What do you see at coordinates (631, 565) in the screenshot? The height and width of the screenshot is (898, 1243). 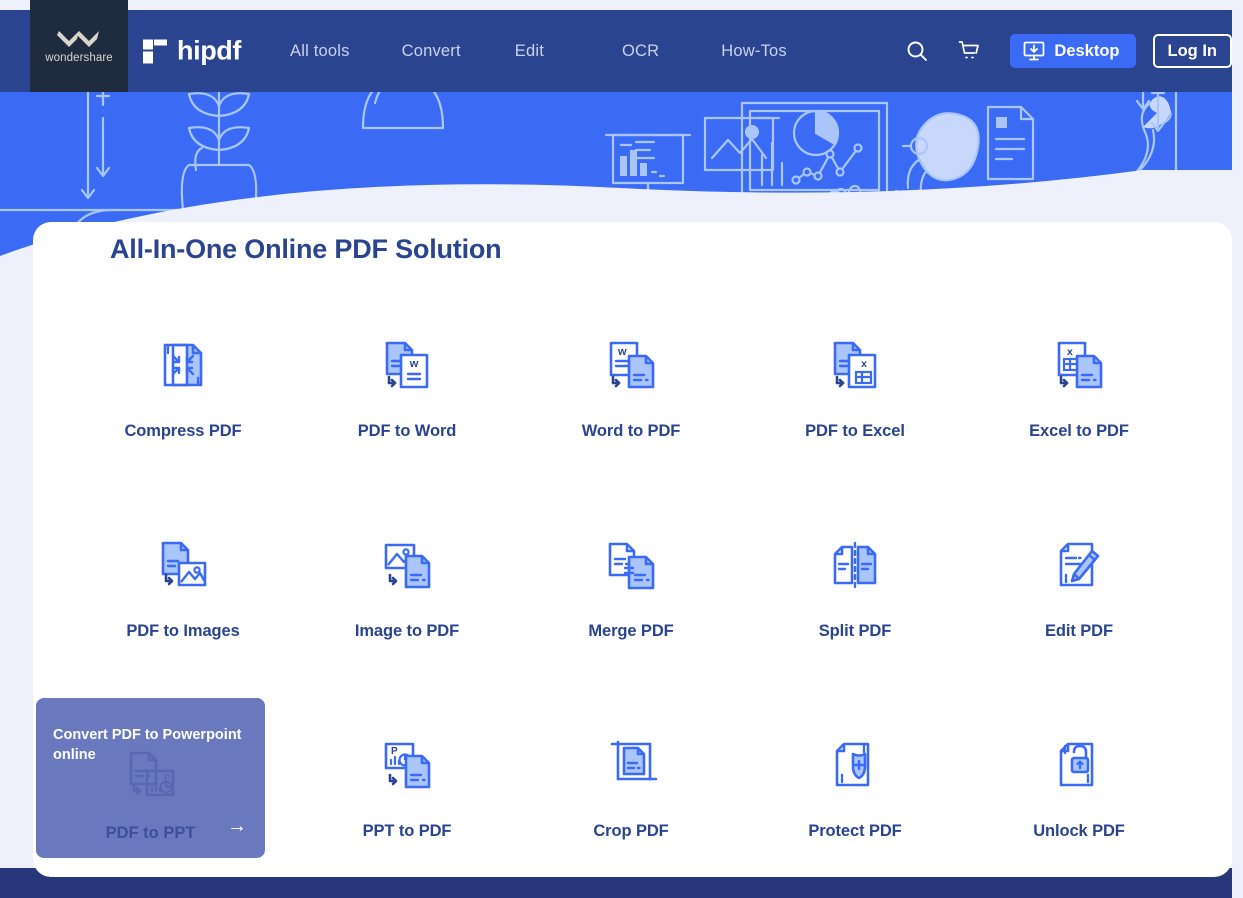 I see `merge-pdf-icon` at bounding box center [631, 565].